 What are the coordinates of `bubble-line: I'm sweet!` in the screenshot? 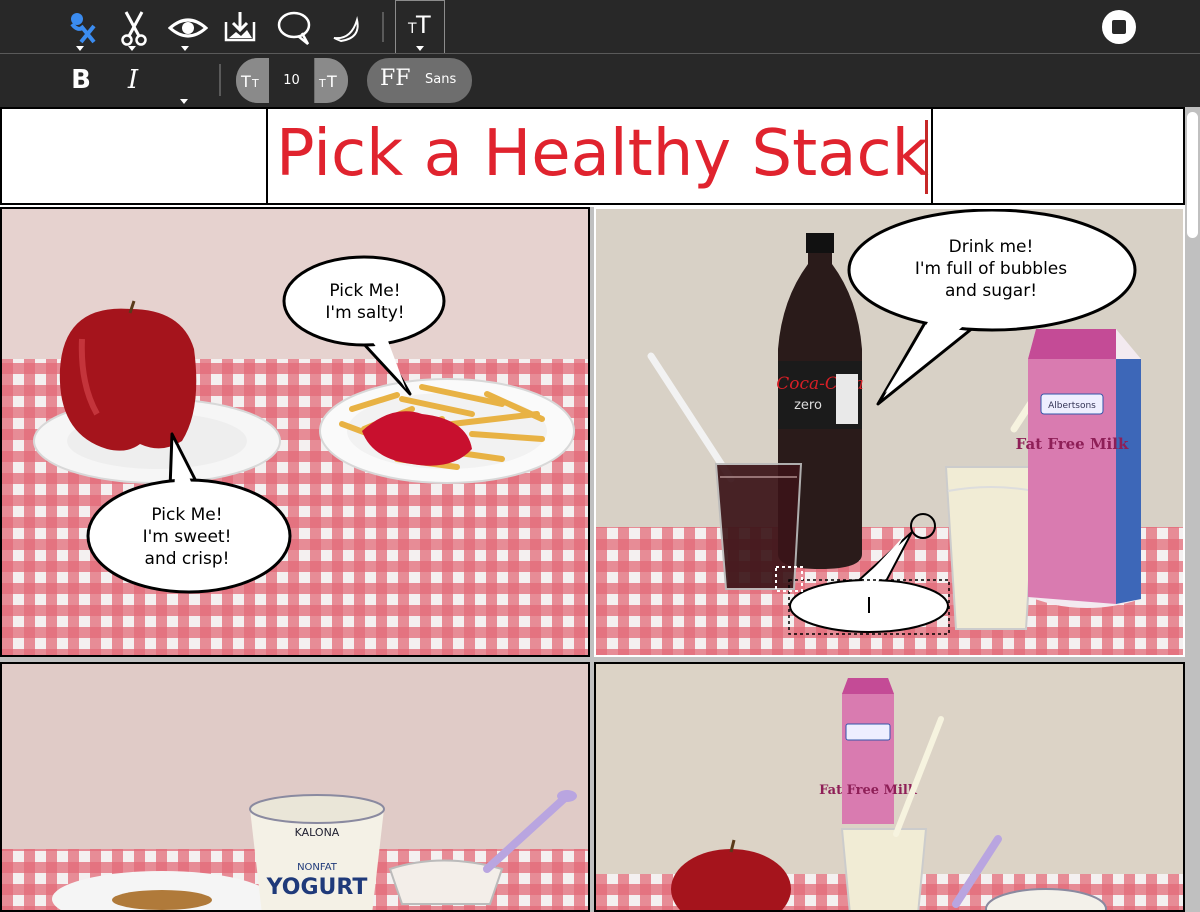 It's located at (187, 537).